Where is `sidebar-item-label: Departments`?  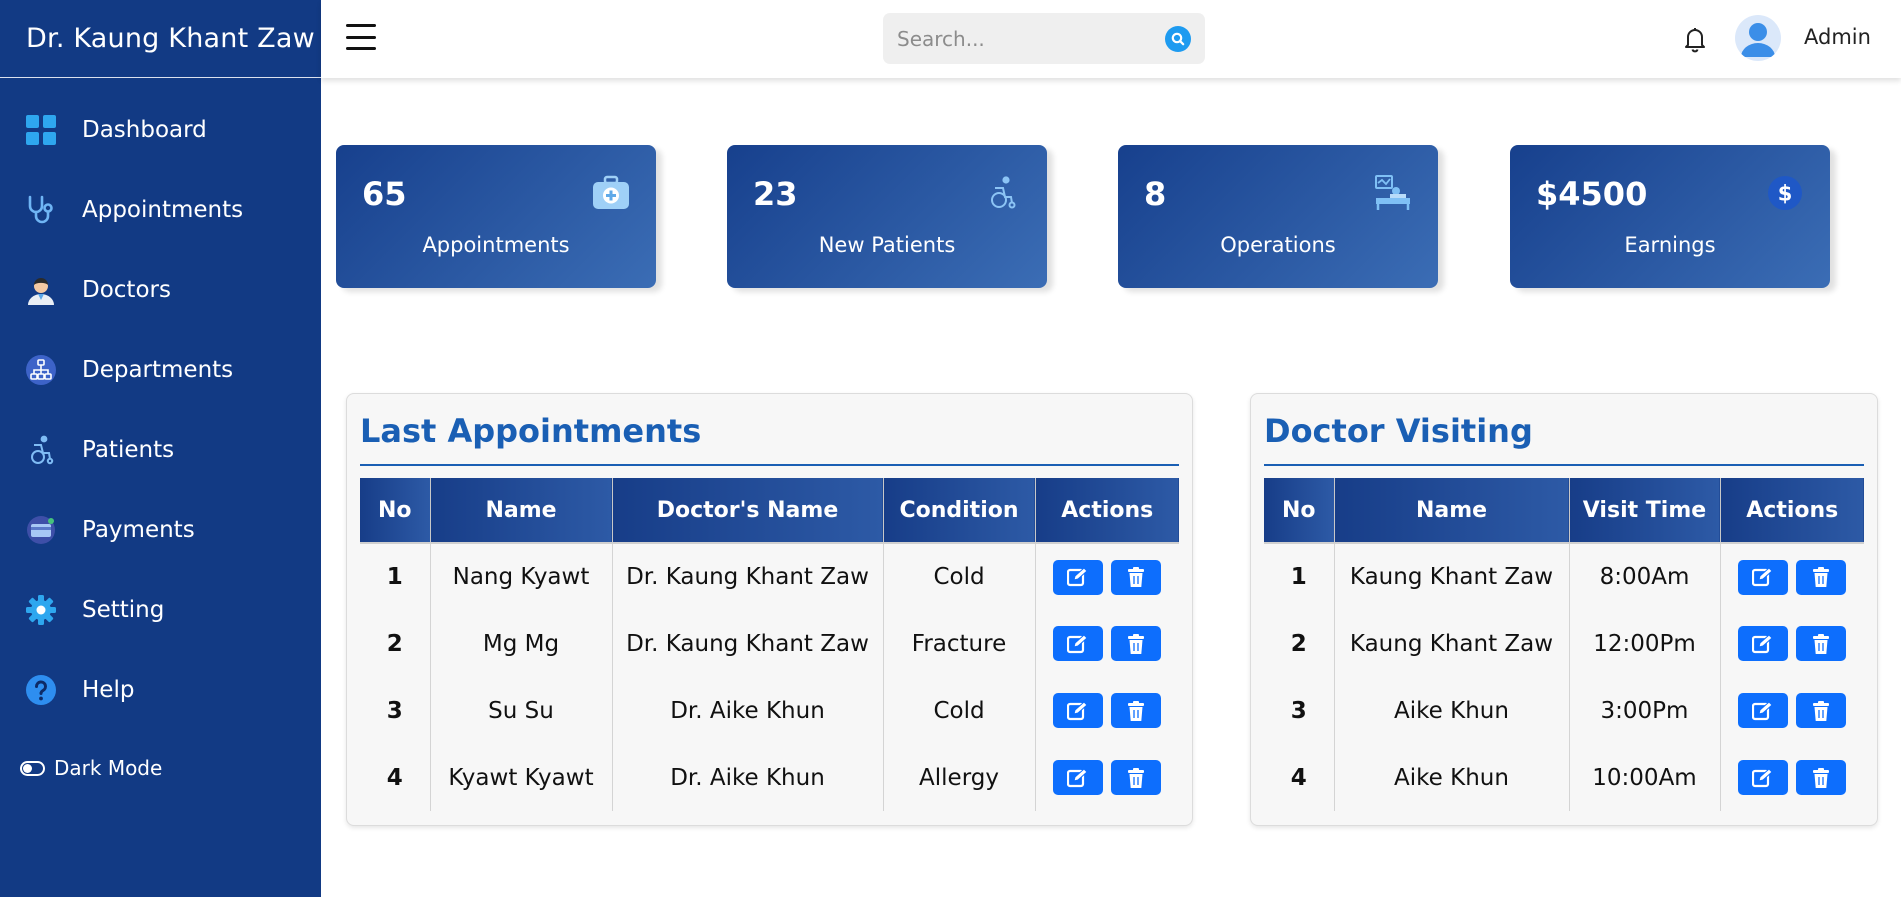
sidebar-item-label: Departments is located at coordinates (158, 370).